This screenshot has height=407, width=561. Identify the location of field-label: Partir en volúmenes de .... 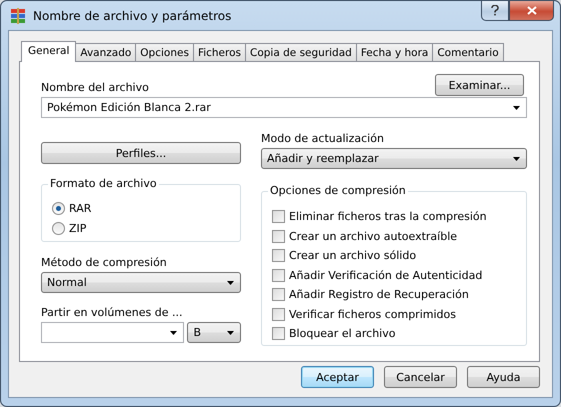
(112, 312).